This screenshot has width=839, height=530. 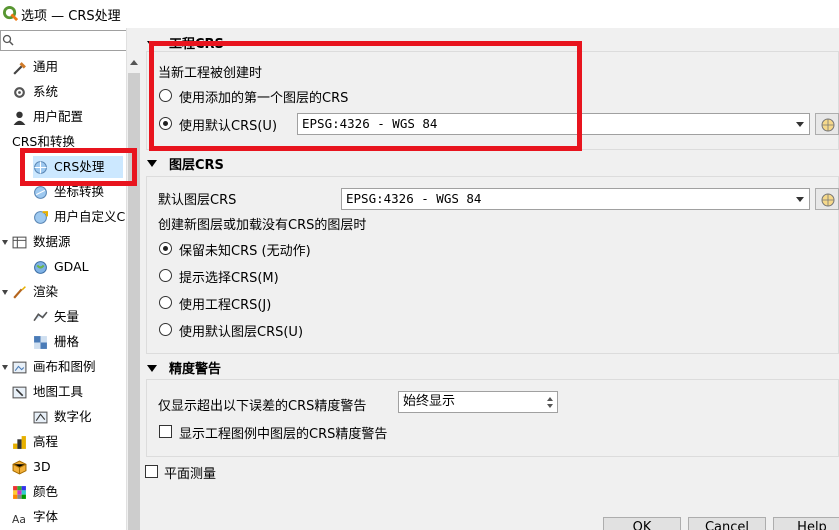 What do you see at coordinates (19, 118) in the screenshot?
I see `user-icon` at bounding box center [19, 118].